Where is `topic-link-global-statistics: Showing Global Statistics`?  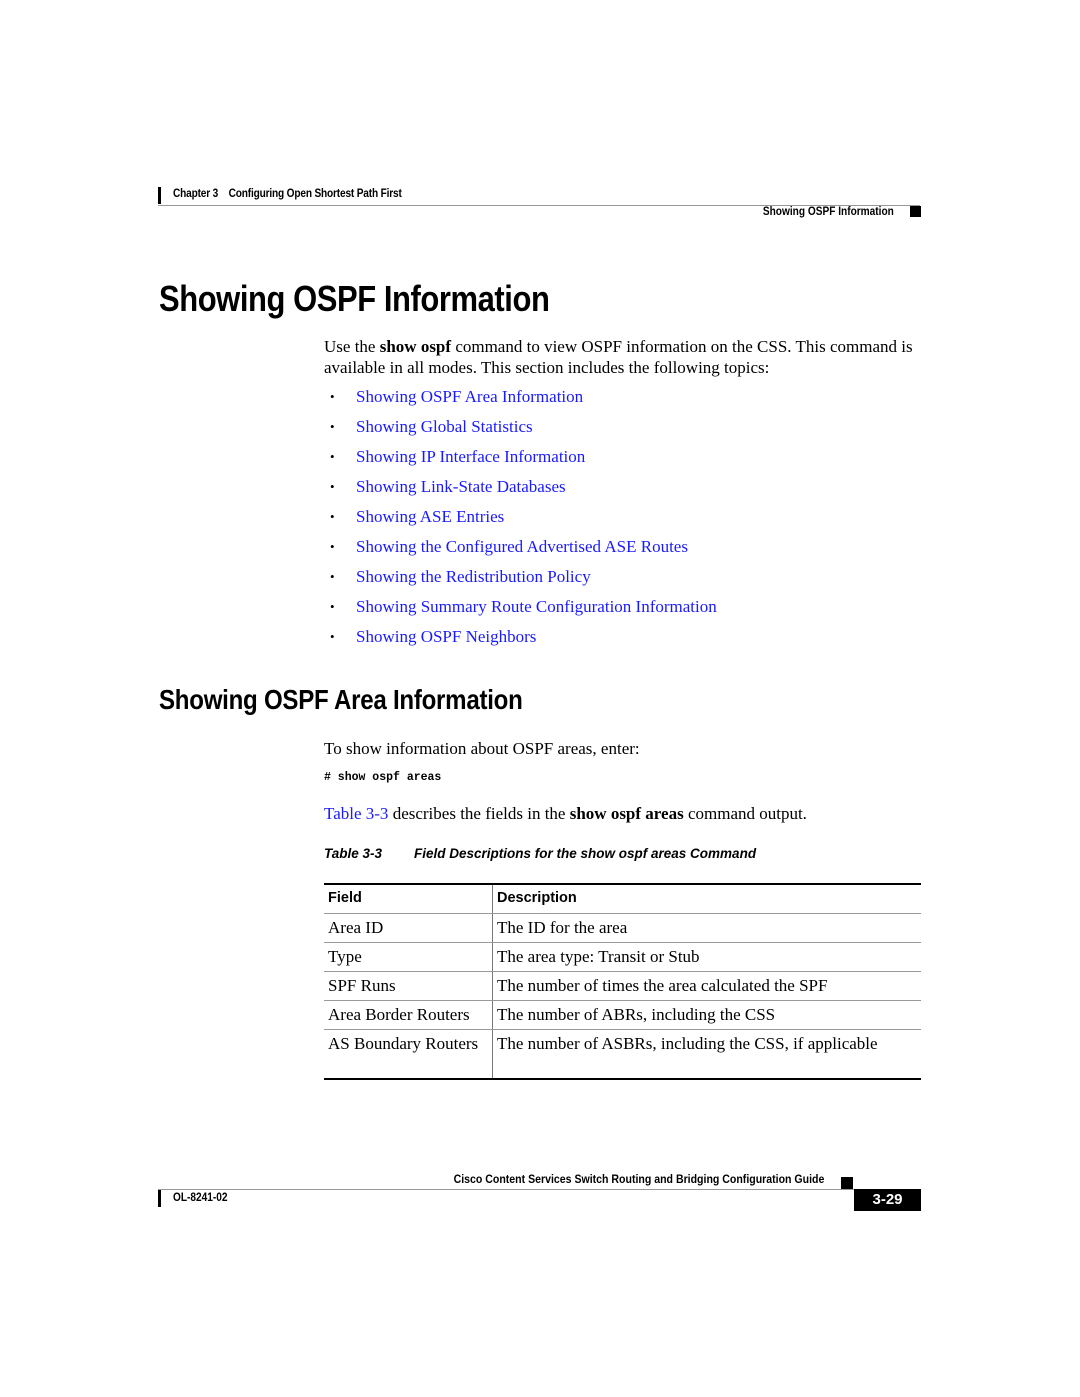 topic-link-global-statistics: Showing Global Statistics is located at coordinates (444, 431).